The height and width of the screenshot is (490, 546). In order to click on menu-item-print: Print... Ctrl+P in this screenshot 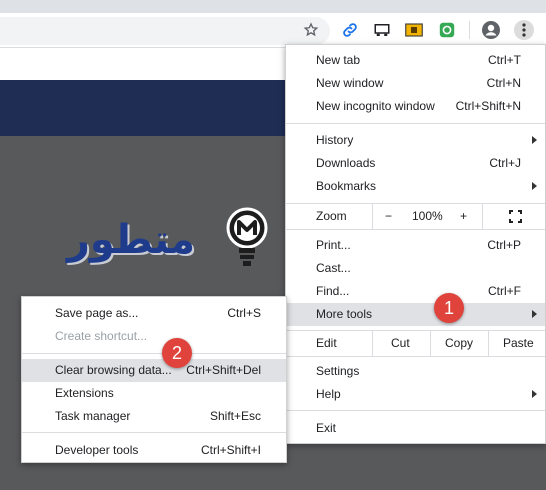, I will do `click(415, 245)`.